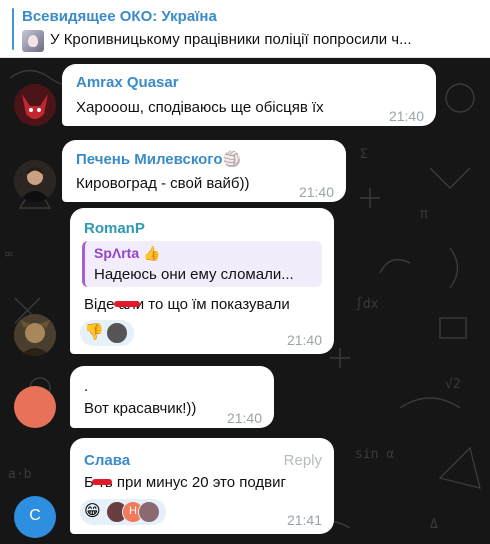  I want to click on avatar-letter: С, so click(35, 515).